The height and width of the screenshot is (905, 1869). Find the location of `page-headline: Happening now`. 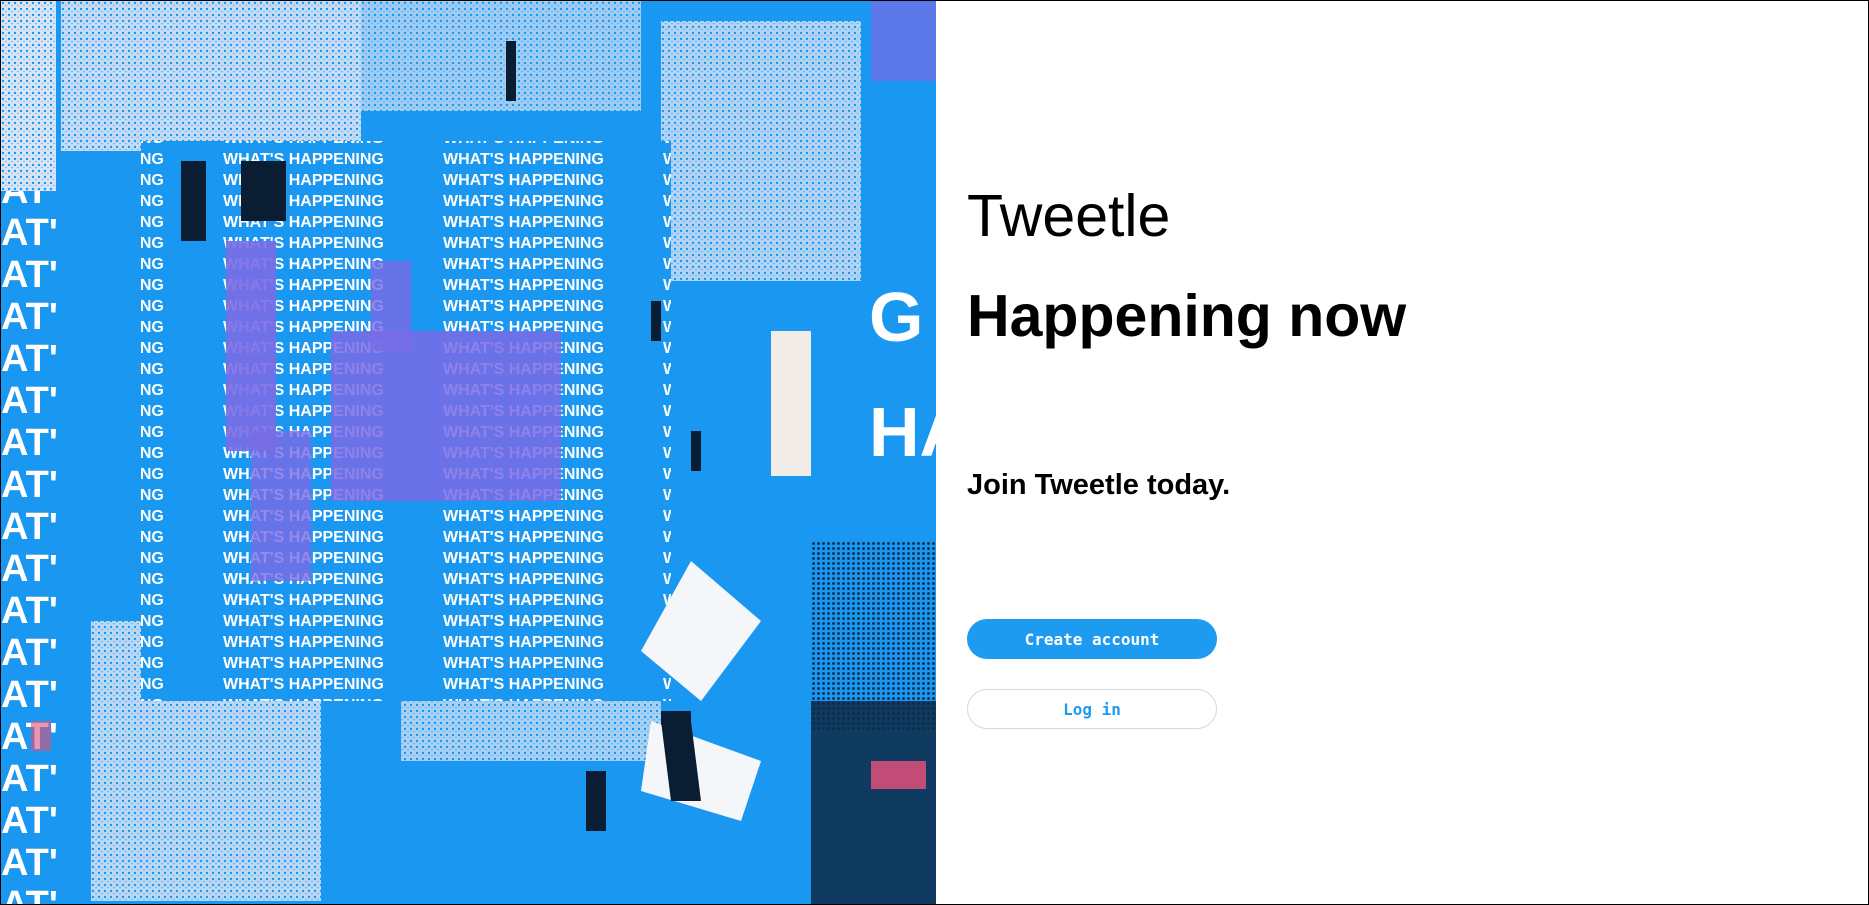

page-headline: Happening now is located at coordinates (1187, 316).